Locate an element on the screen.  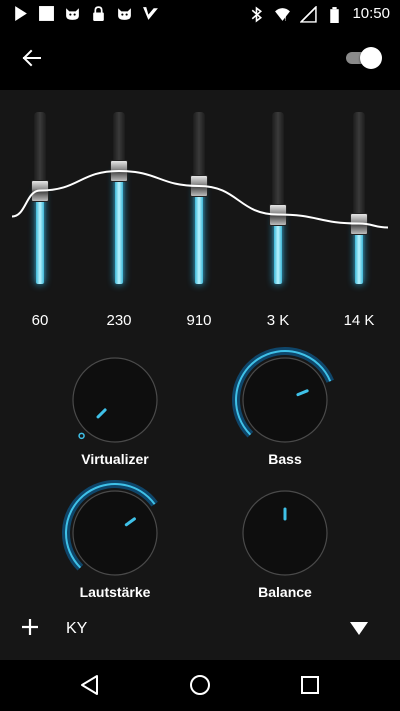
equalizer-toggle is located at coordinates (363, 58).